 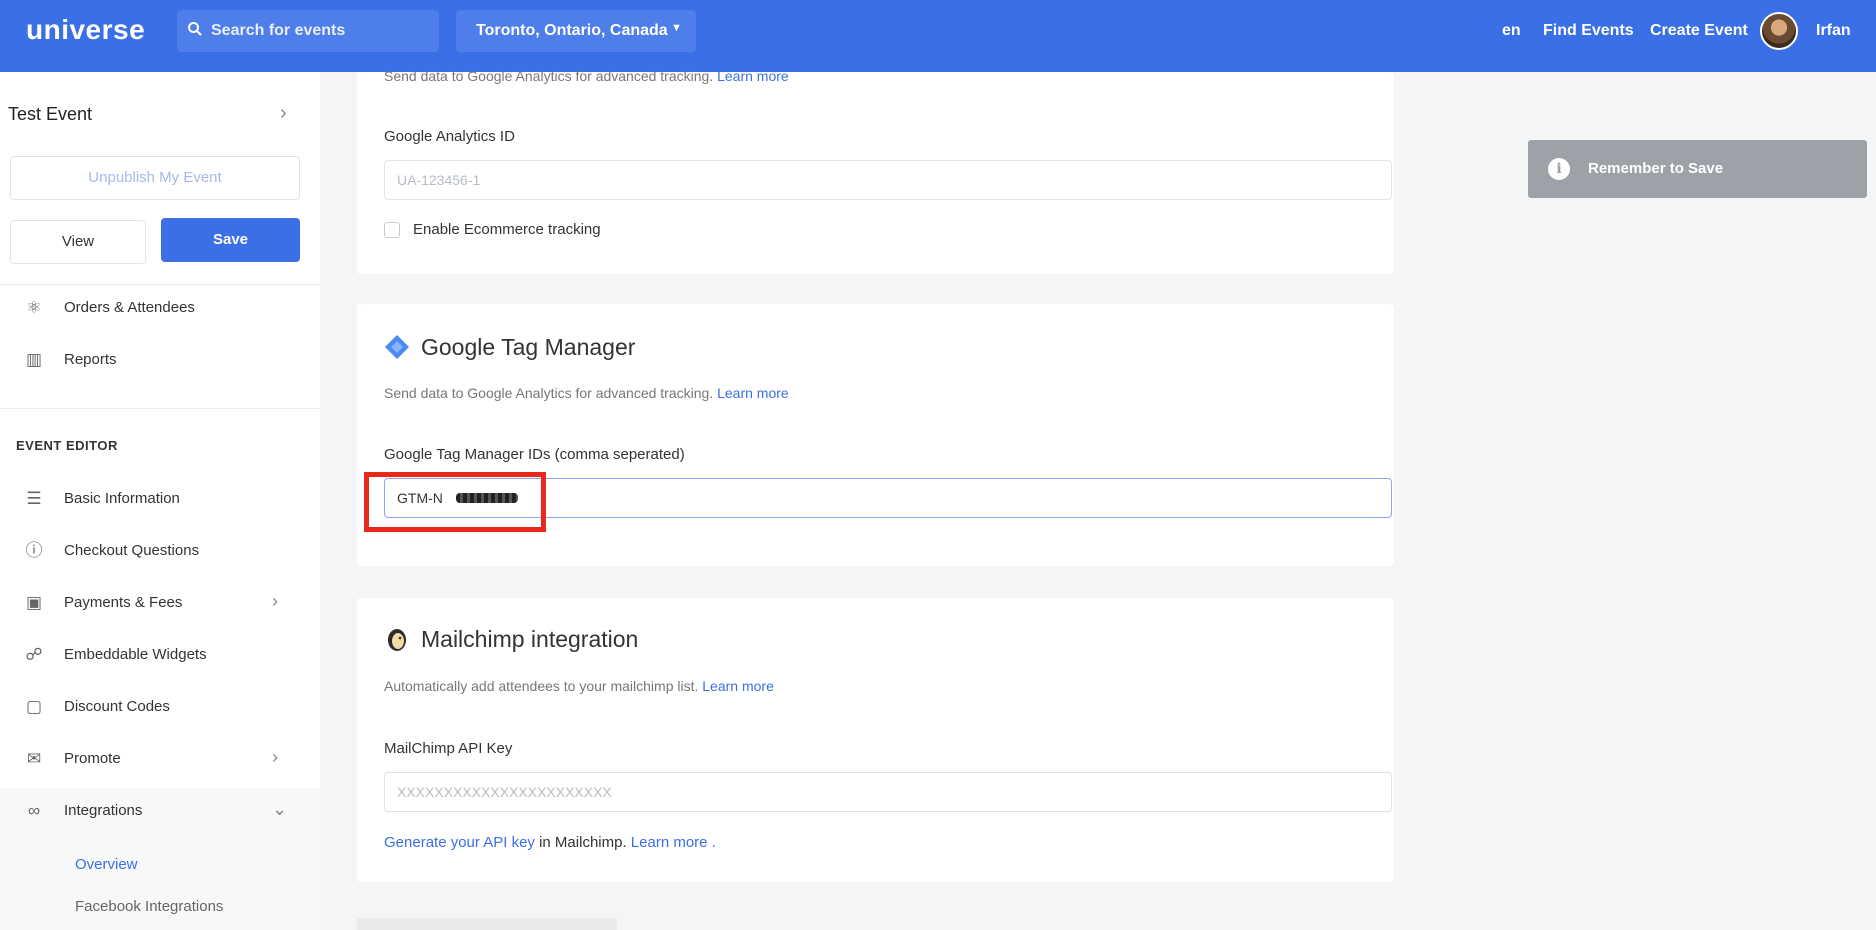 What do you see at coordinates (583, 842) in the screenshot?
I see `generate-suffix: in Mailchimp.` at bounding box center [583, 842].